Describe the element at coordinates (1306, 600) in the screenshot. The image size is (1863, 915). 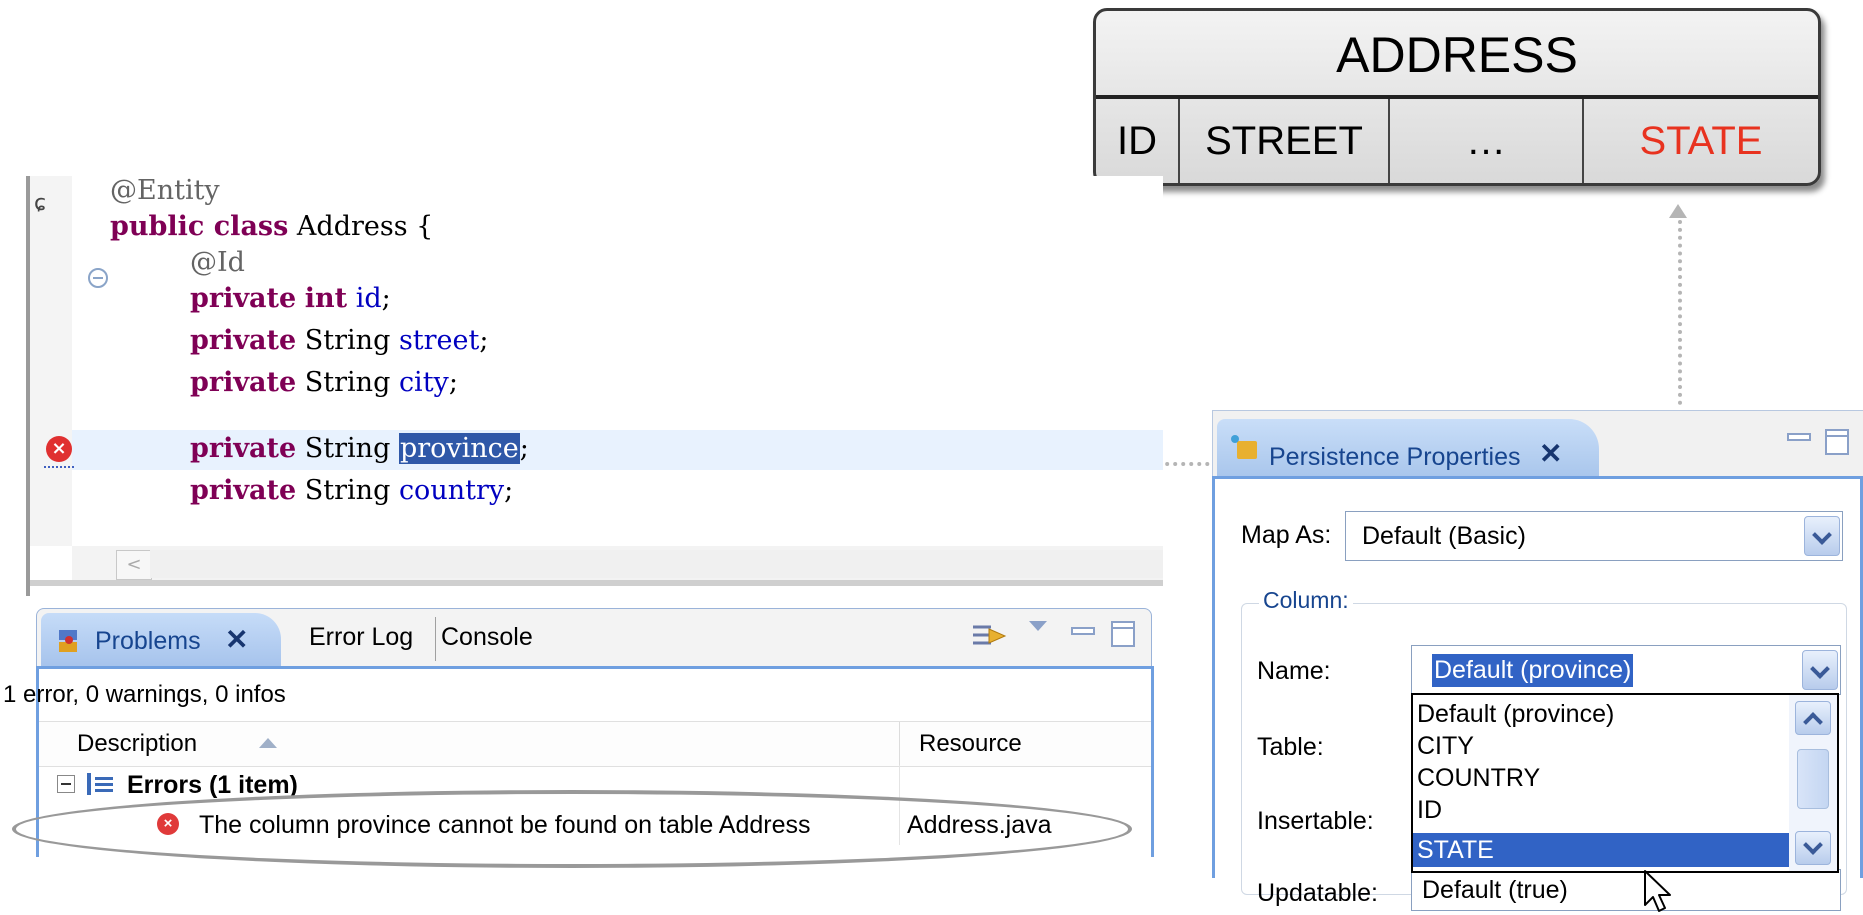
I see `column-group-title: Column:` at that location.